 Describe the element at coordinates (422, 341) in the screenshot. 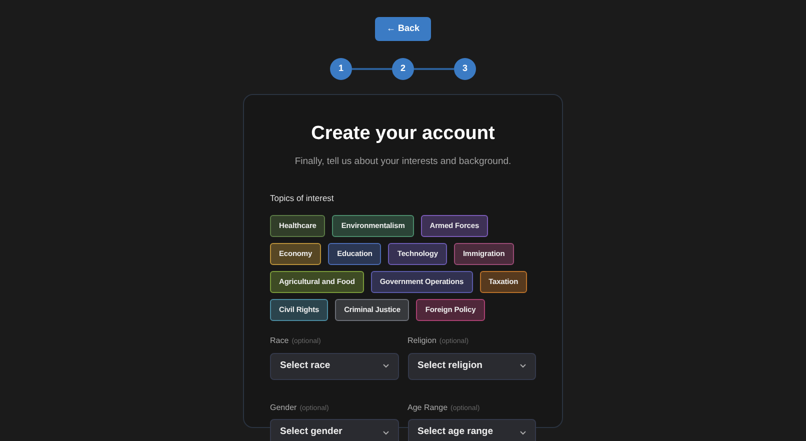

I see `field-label: Religion` at that location.